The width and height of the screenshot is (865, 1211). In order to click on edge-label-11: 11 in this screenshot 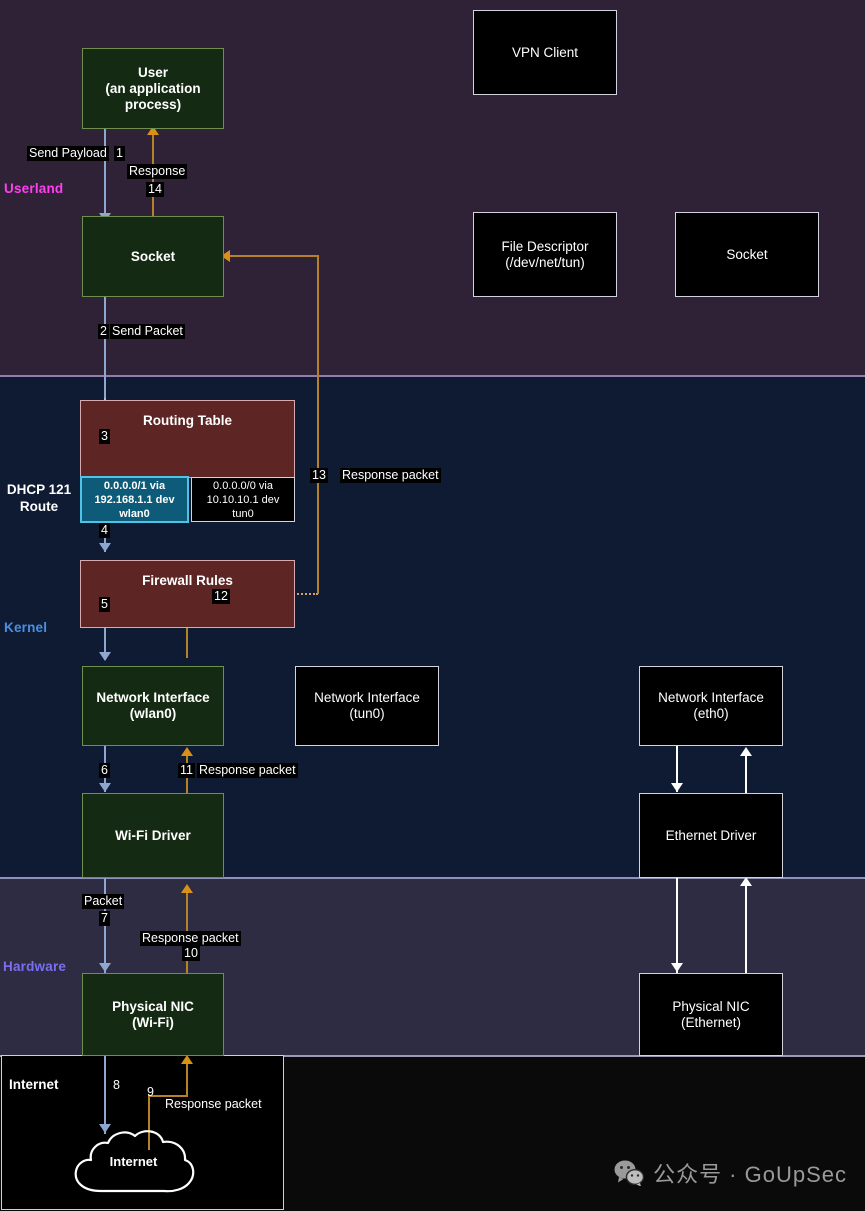, I will do `click(186, 770)`.